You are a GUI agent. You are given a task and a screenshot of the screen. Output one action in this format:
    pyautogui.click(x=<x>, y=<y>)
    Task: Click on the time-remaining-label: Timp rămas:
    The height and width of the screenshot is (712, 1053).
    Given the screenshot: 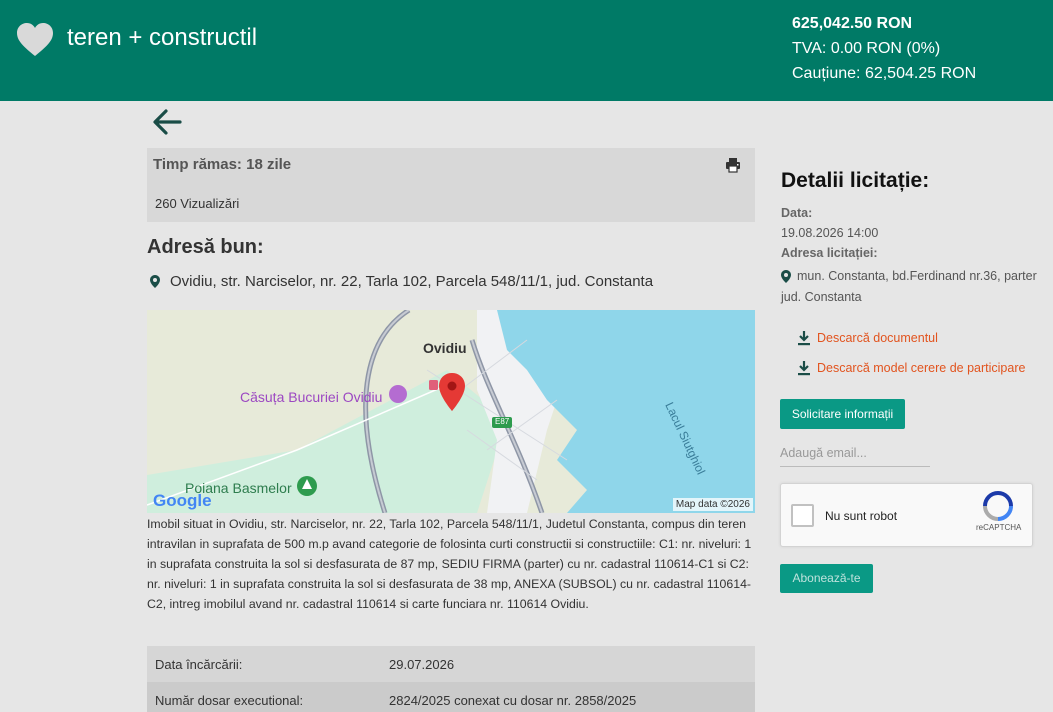 What is the action you would take?
    pyautogui.click(x=197, y=164)
    